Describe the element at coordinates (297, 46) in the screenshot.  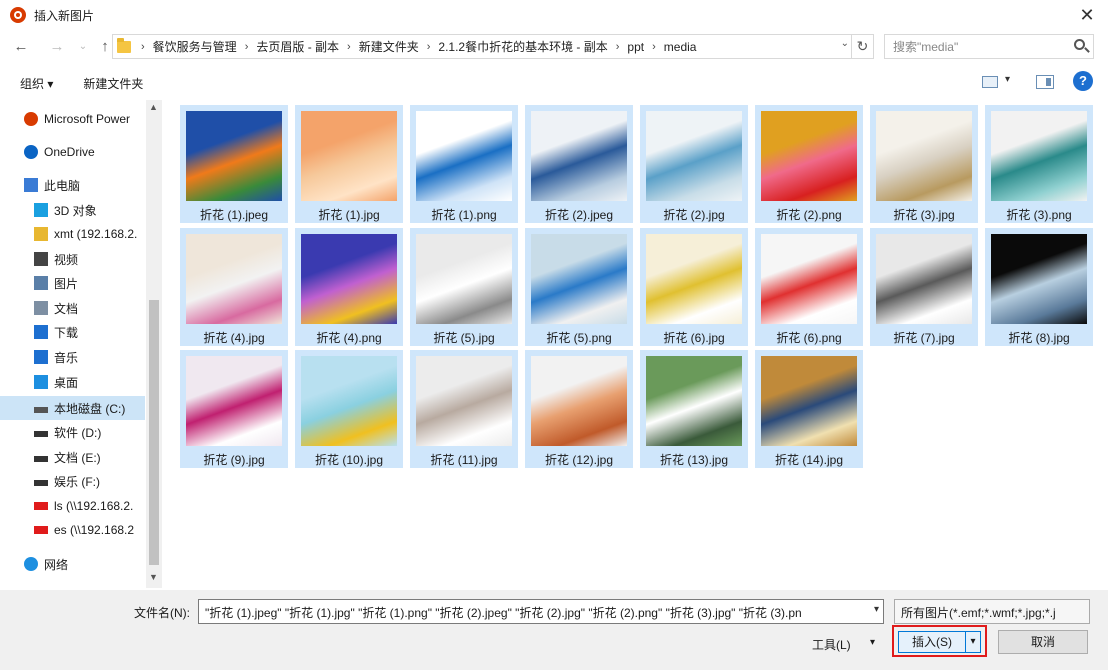
I see `breadcrumb-item: 去页眉版 - 副本` at that location.